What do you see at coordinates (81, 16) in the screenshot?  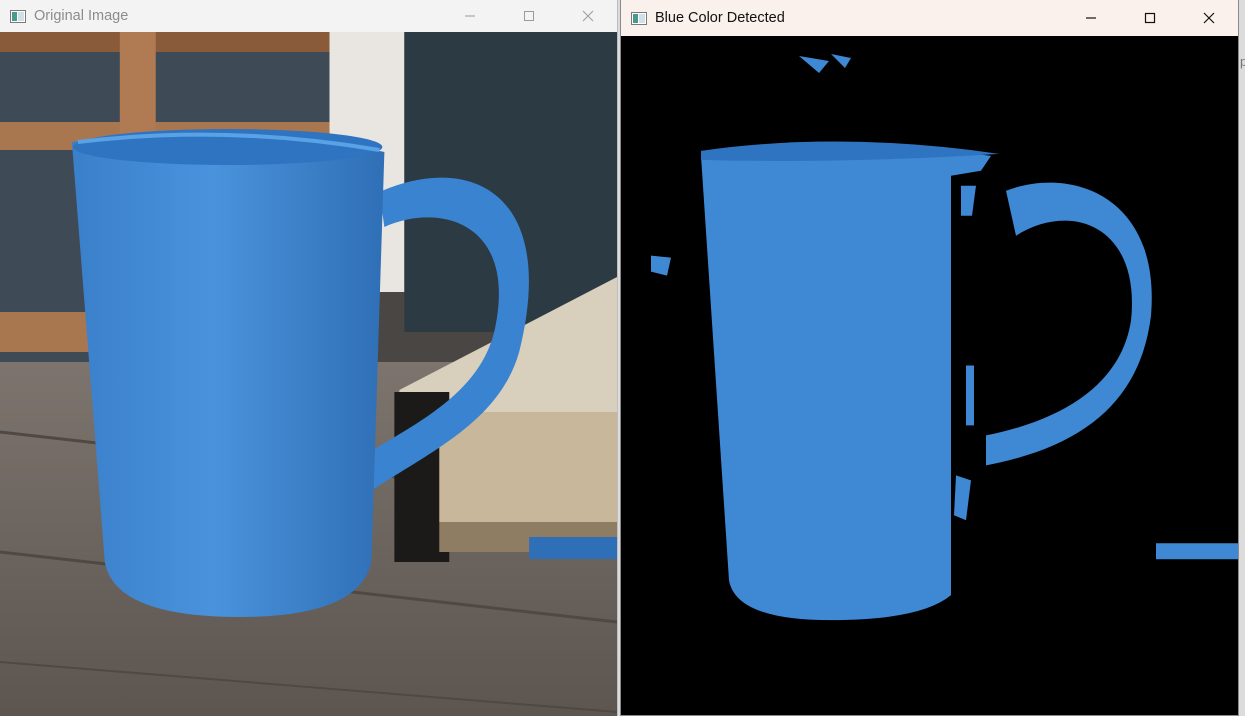 I see `window-title: Original Image` at bounding box center [81, 16].